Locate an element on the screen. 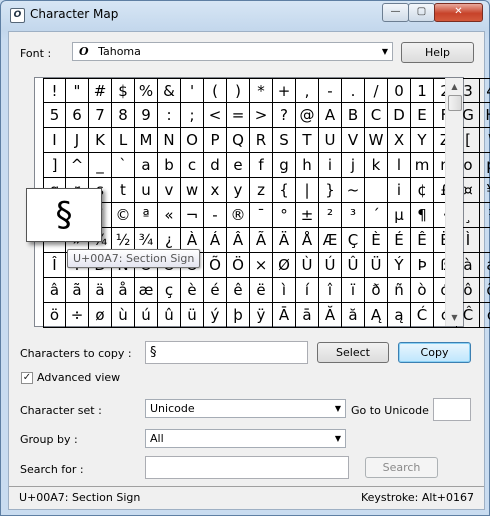 The image size is (490, 516). character-cell: ` is located at coordinates (123, 165).